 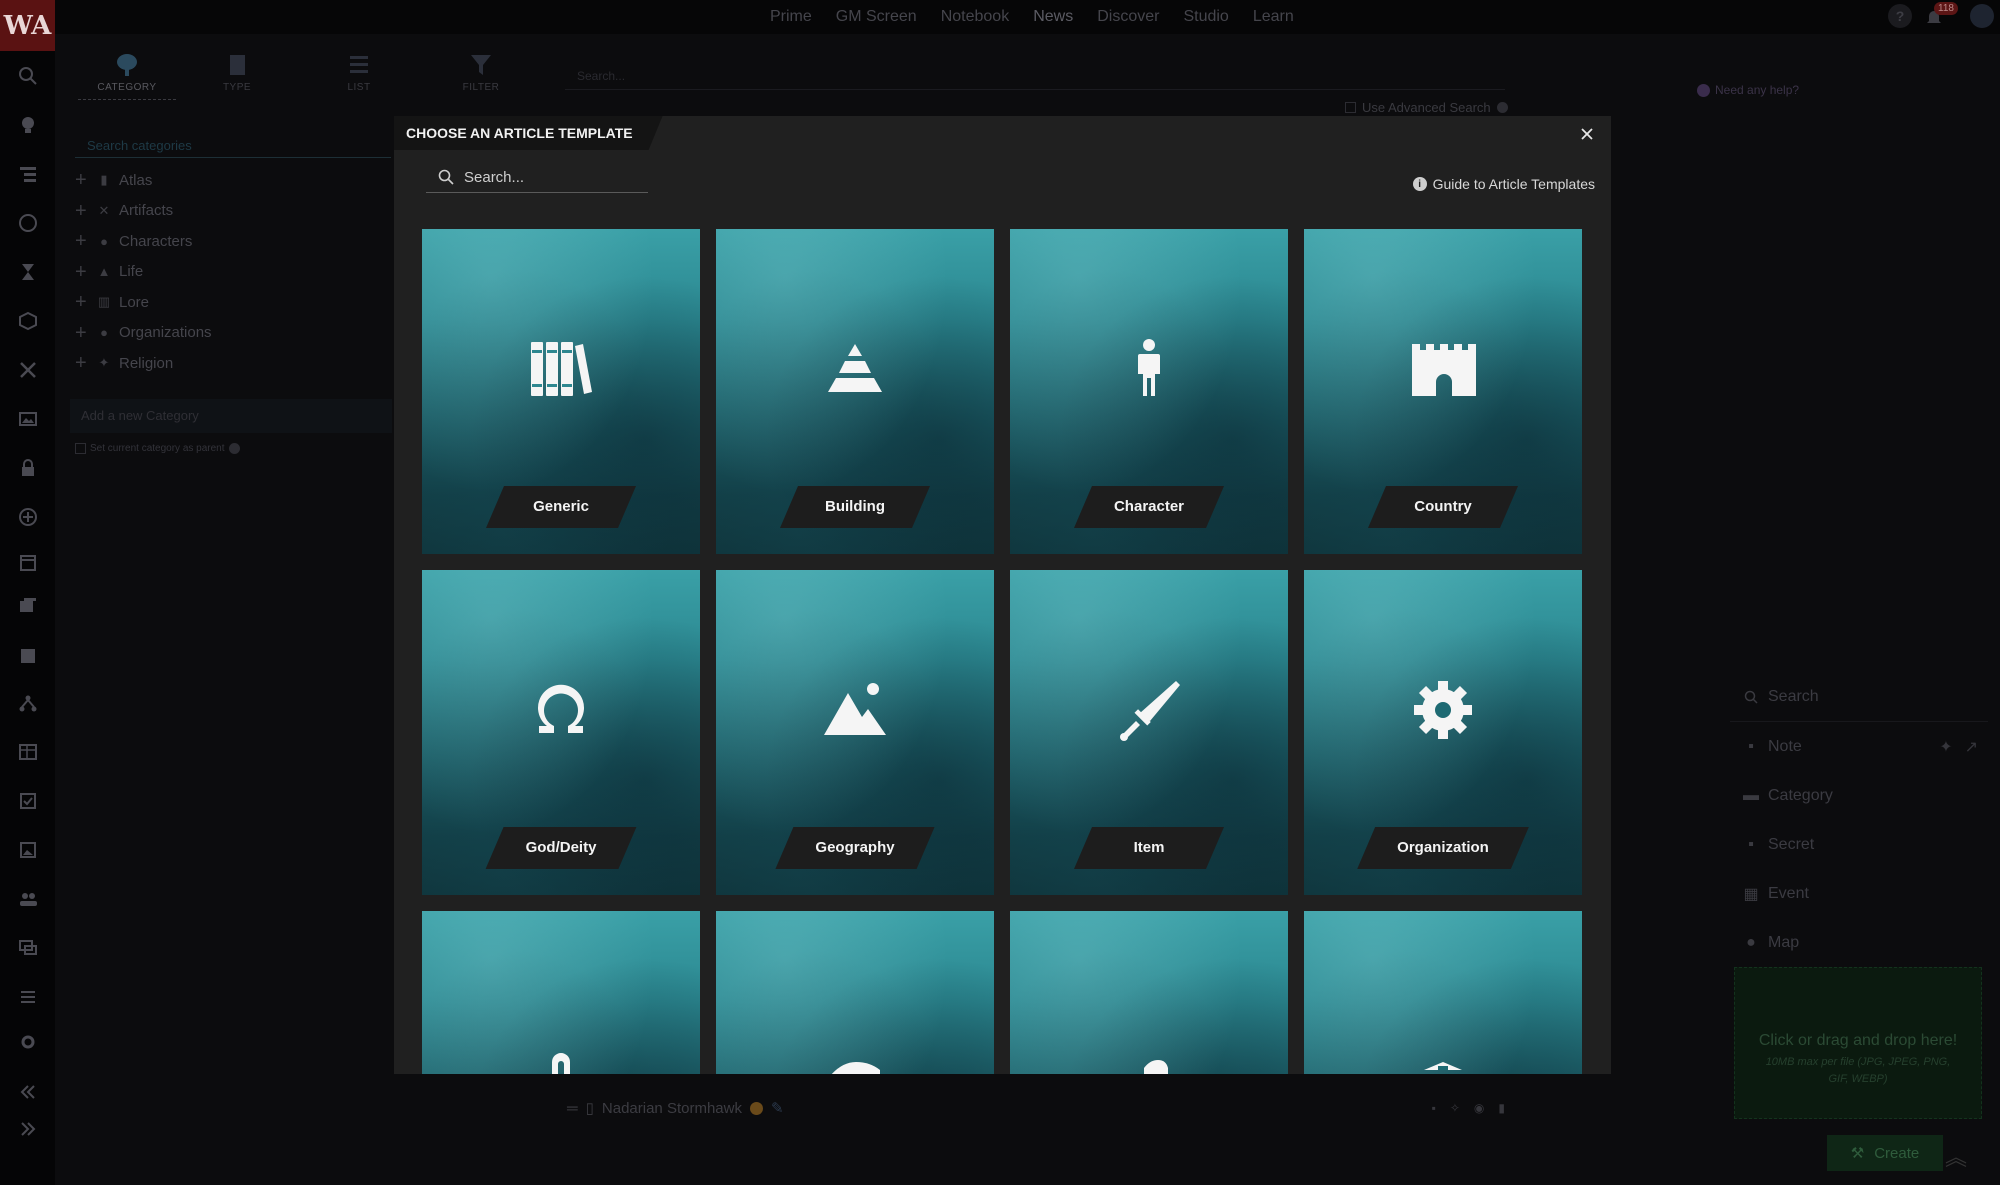 I want to click on search-icon, so click(x=28, y=76).